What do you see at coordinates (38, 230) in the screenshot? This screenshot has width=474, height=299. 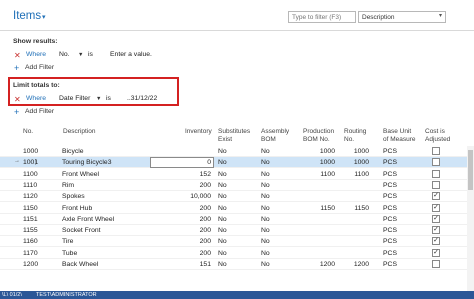 I see `cell-no: 1155` at bounding box center [38, 230].